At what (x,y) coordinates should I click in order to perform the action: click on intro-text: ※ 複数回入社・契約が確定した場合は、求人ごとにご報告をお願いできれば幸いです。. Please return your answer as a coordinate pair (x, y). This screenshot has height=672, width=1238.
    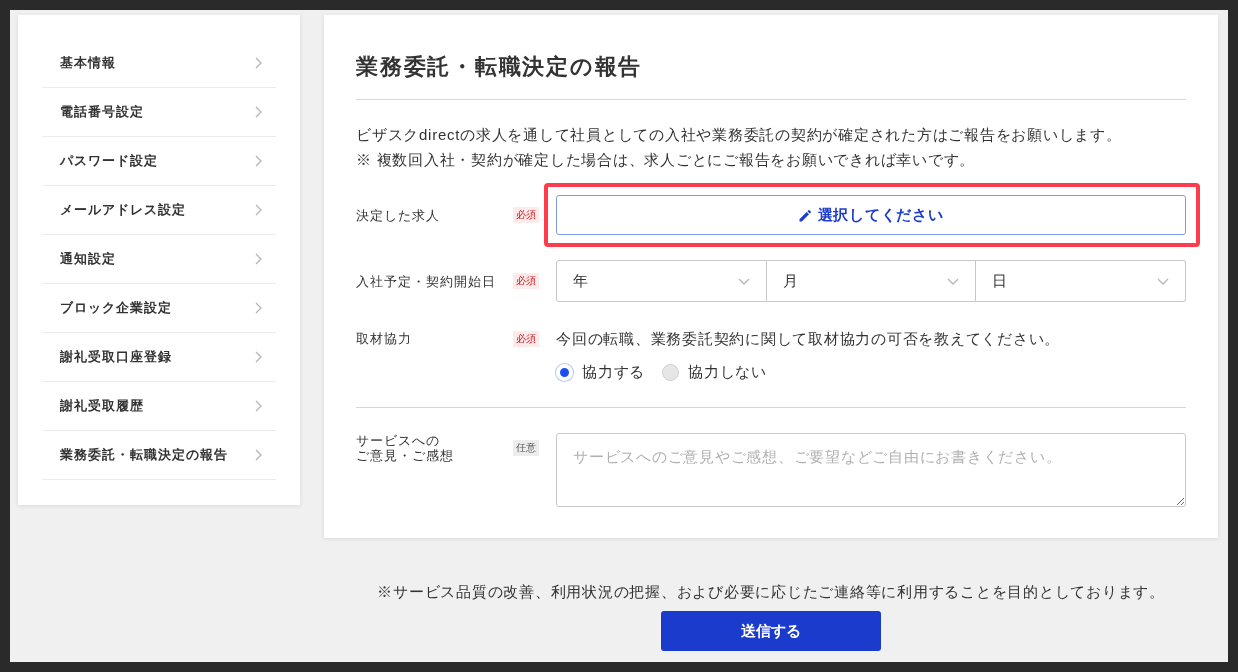
    Looking at the image, I should click on (666, 160).